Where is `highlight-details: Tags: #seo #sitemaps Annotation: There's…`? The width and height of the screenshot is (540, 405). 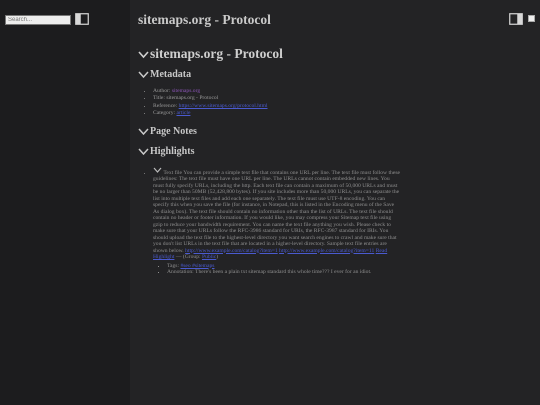 highlight-details: Tags: #seo #sitemaps Annotation: There's… is located at coordinates (277, 269).